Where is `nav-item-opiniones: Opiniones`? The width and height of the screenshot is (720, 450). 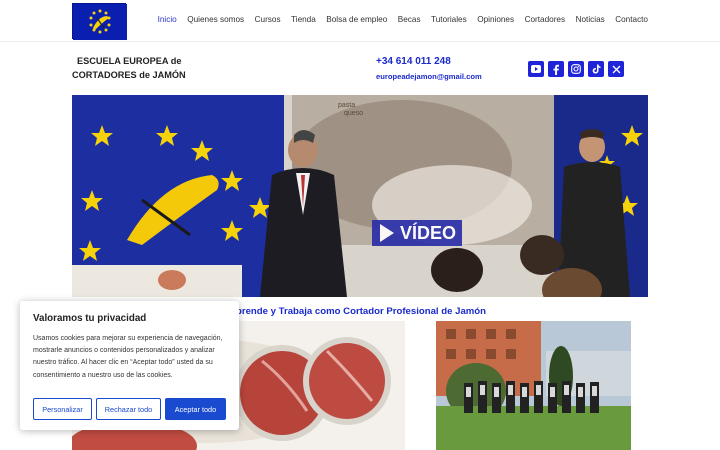
nav-item-opiniones: Opiniones is located at coordinates (495, 19).